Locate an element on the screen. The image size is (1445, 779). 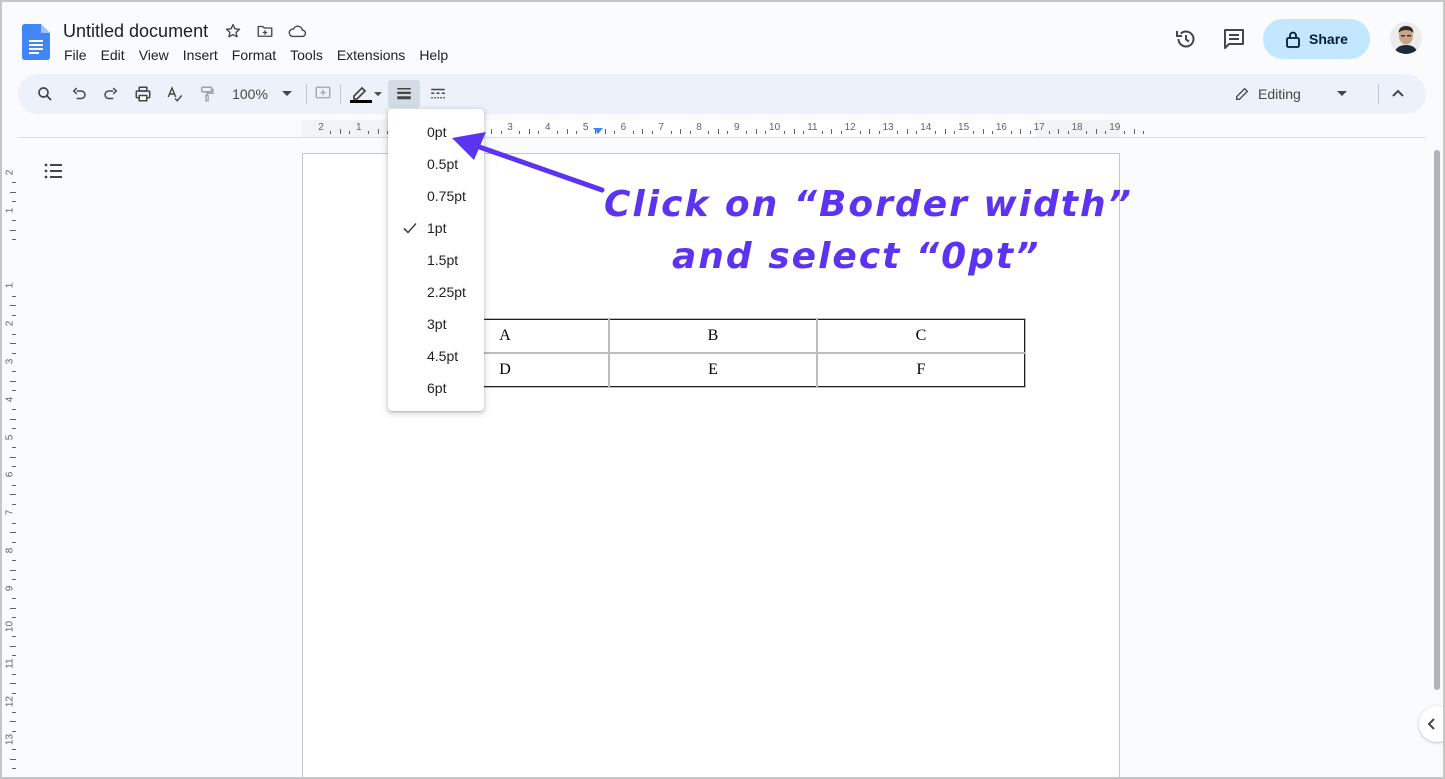
menu-edit: Edit is located at coordinates (113, 55).